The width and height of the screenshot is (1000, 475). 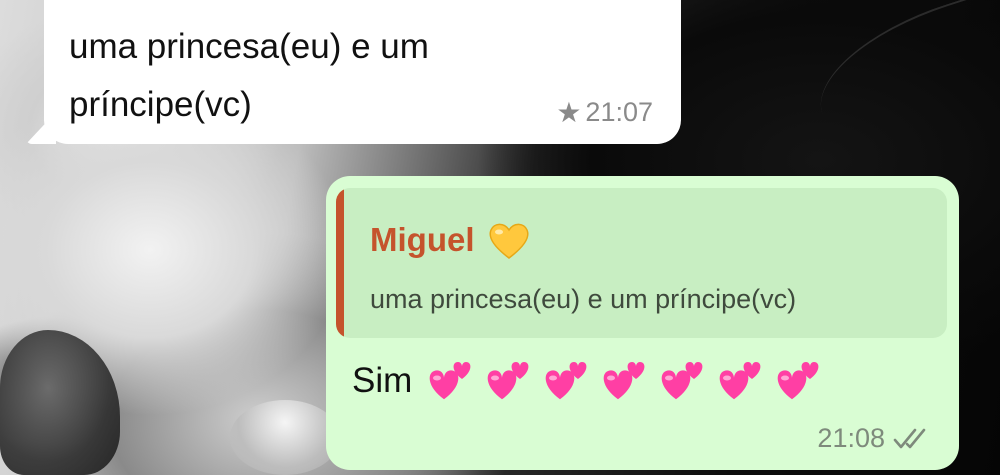 I want to click on outgoing-message-text: Sim, so click(x=382, y=380).